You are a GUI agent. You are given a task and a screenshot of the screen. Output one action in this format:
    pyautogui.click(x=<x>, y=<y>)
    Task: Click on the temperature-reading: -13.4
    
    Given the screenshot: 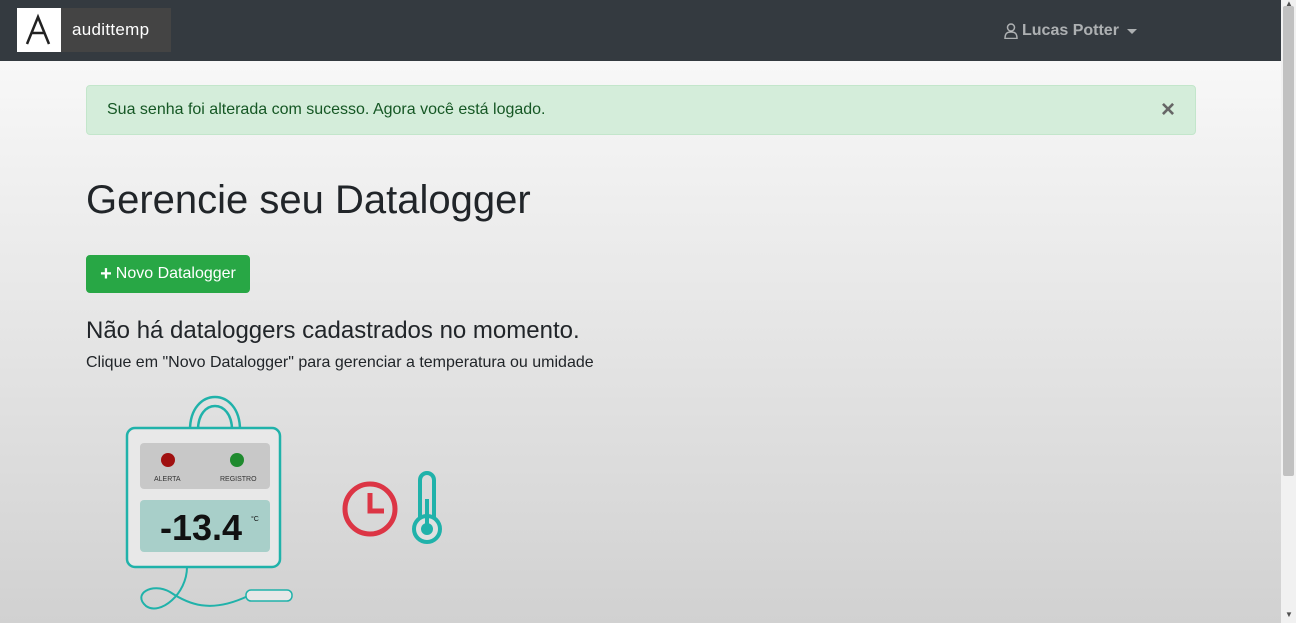 What is the action you would take?
    pyautogui.click(x=201, y=527)
    